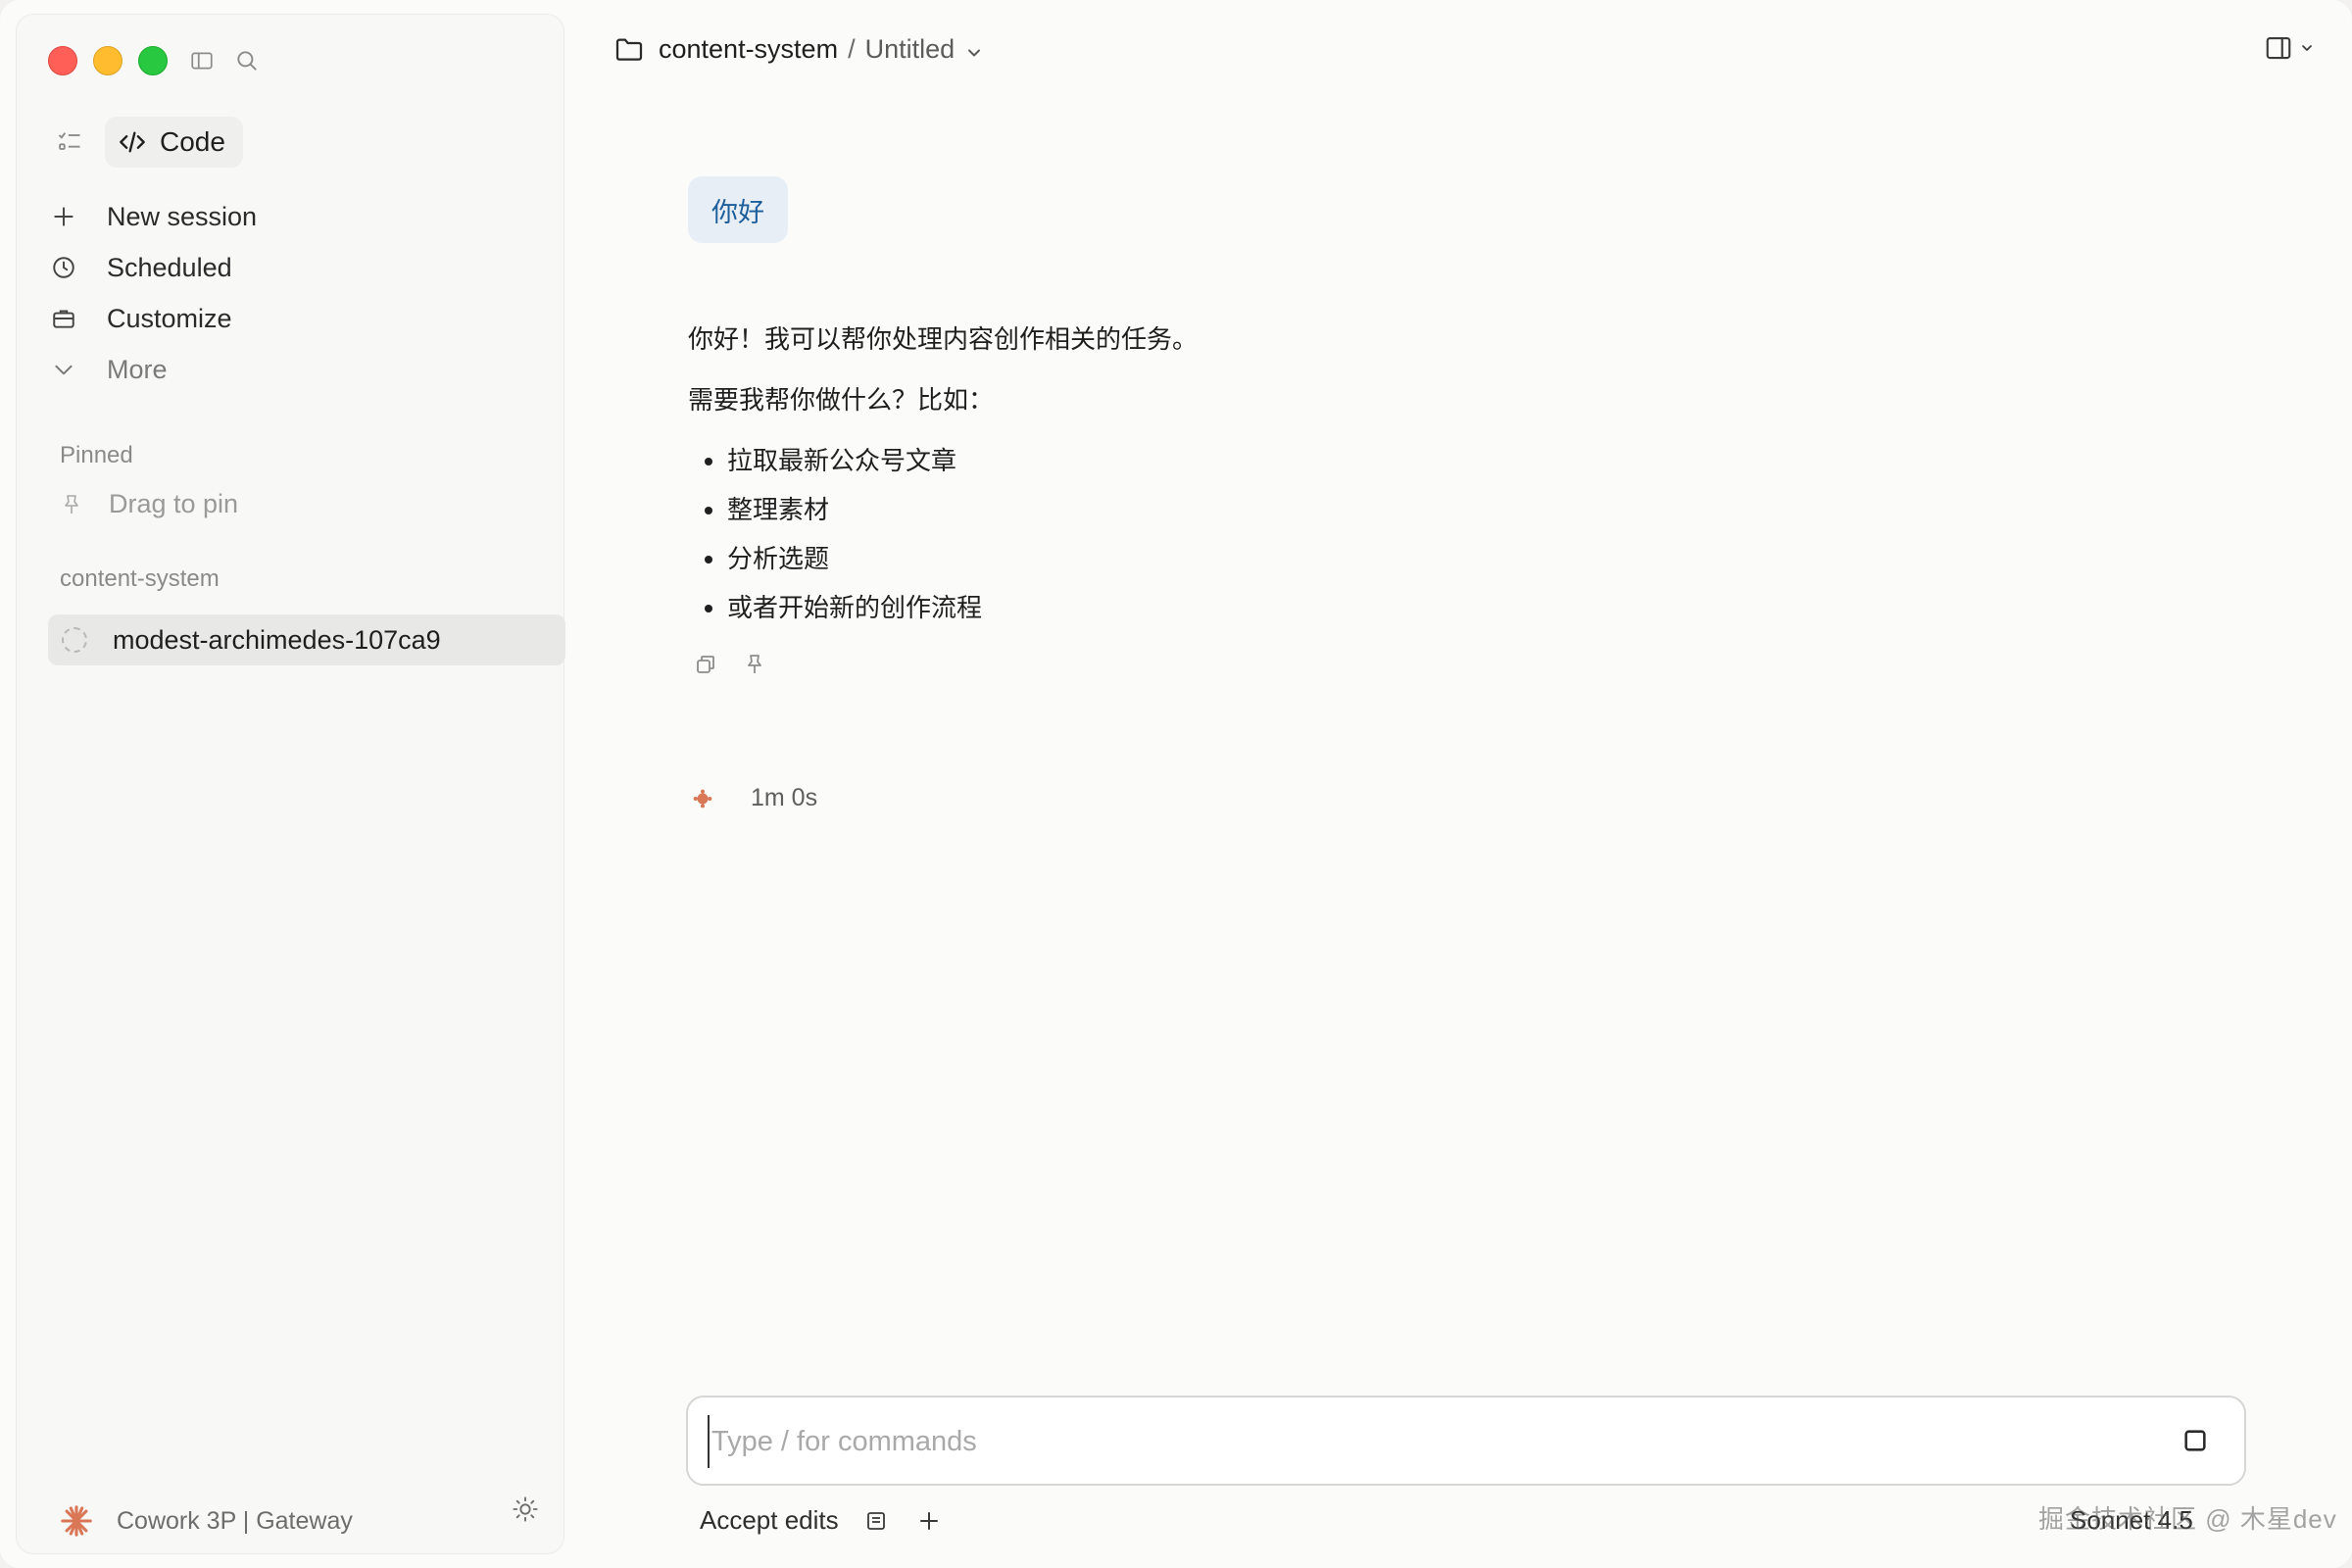 Image resolution: width=2352 pixels, height=1568 pixels. I want to click on generation-status: 1m 0s, so click(754, 798).